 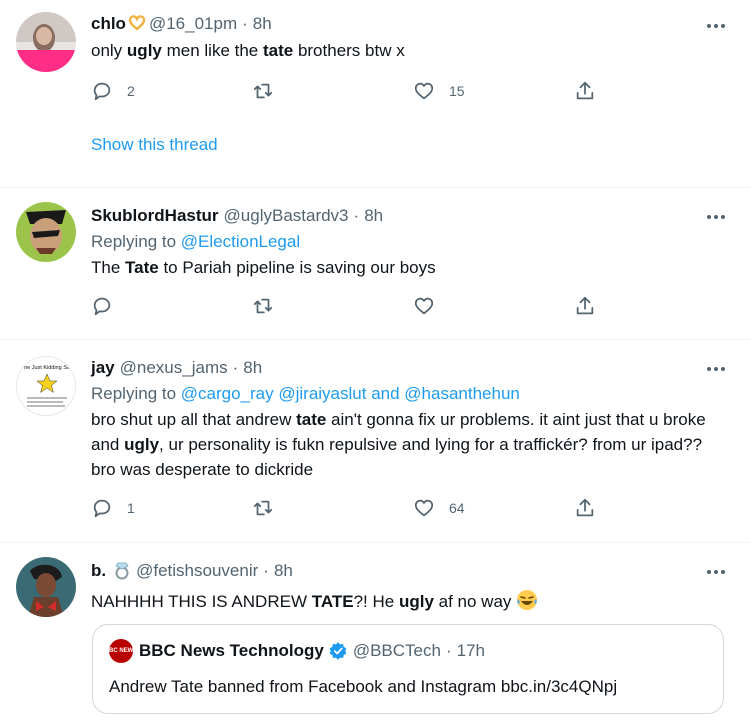 What do you see at coordinates (108, 24) in the screenshot?
I see `author-name: chlo` at bounding box center [108, 24].